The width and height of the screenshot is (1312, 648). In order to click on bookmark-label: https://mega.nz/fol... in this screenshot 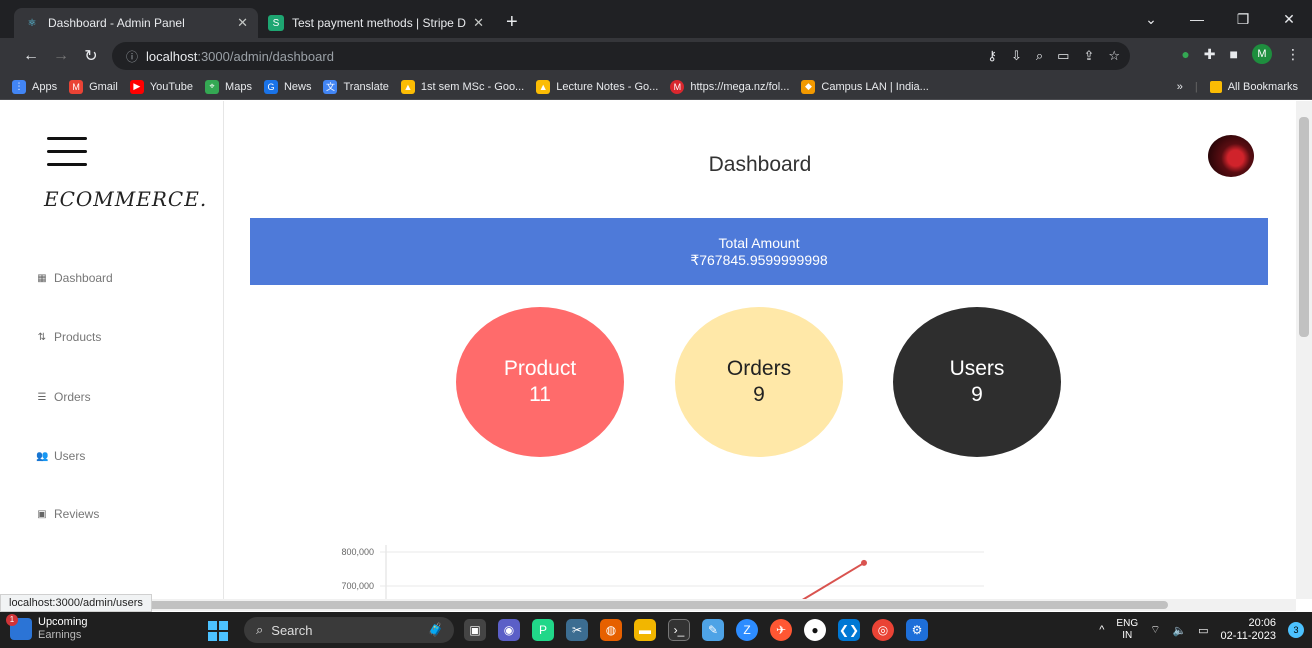, I will do `click(740, 86)`.